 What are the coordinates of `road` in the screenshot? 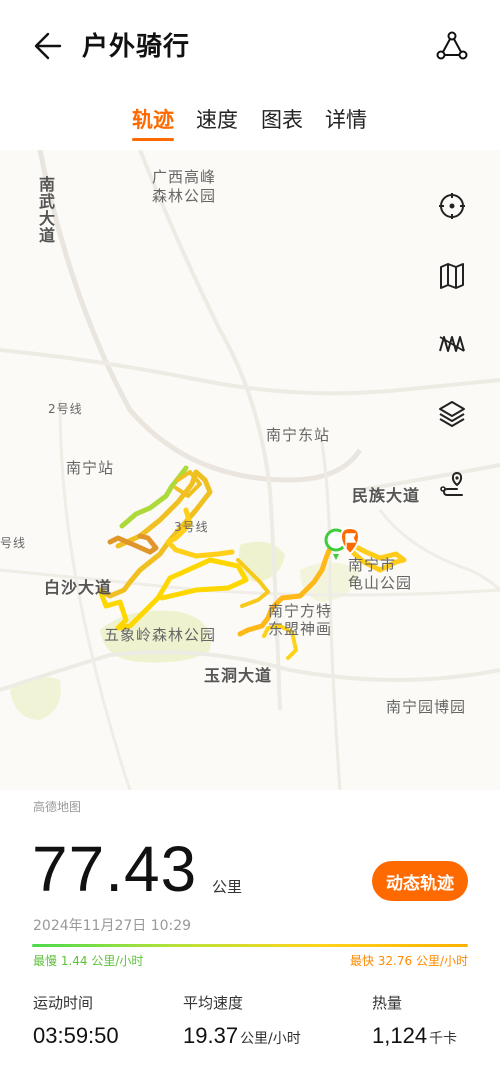 It's located at (250, 372).